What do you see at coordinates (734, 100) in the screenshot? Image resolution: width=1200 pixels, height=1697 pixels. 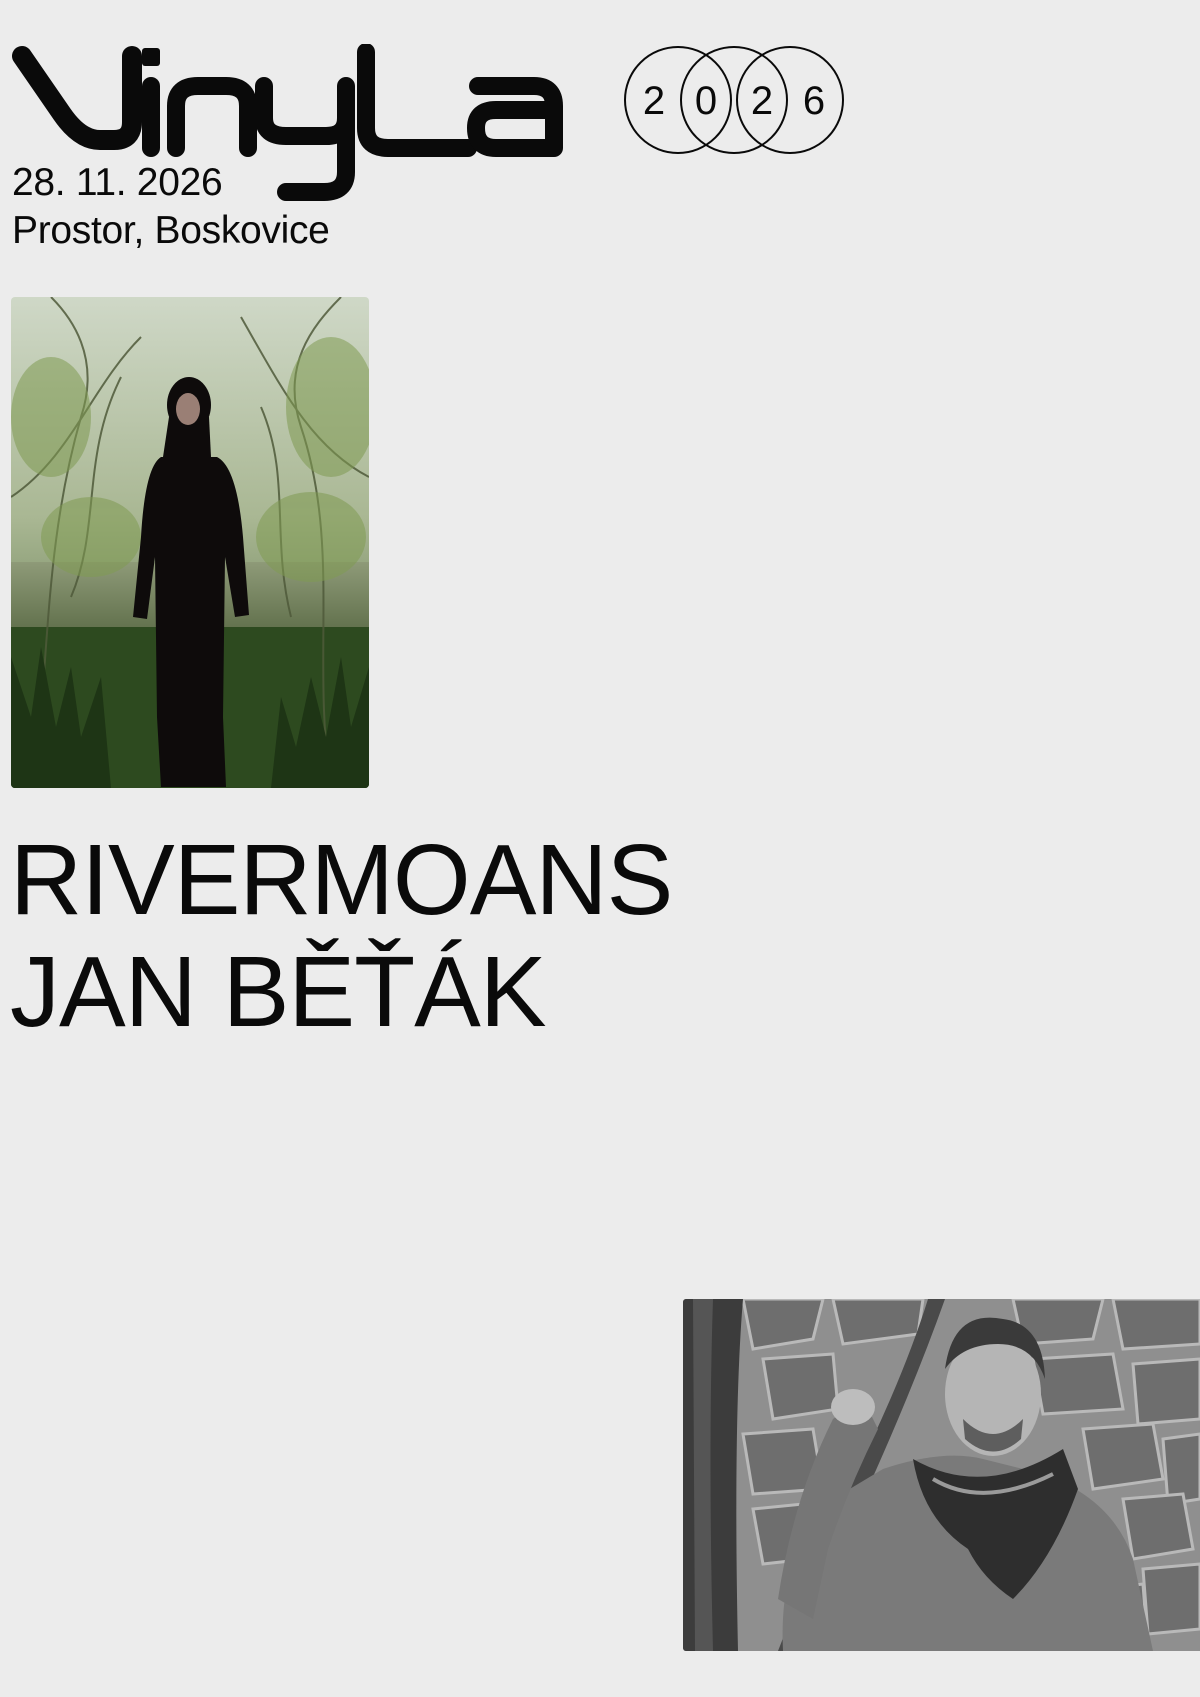 I see `year-badge: 2 0 2 6` at bounding box center [734, 100].